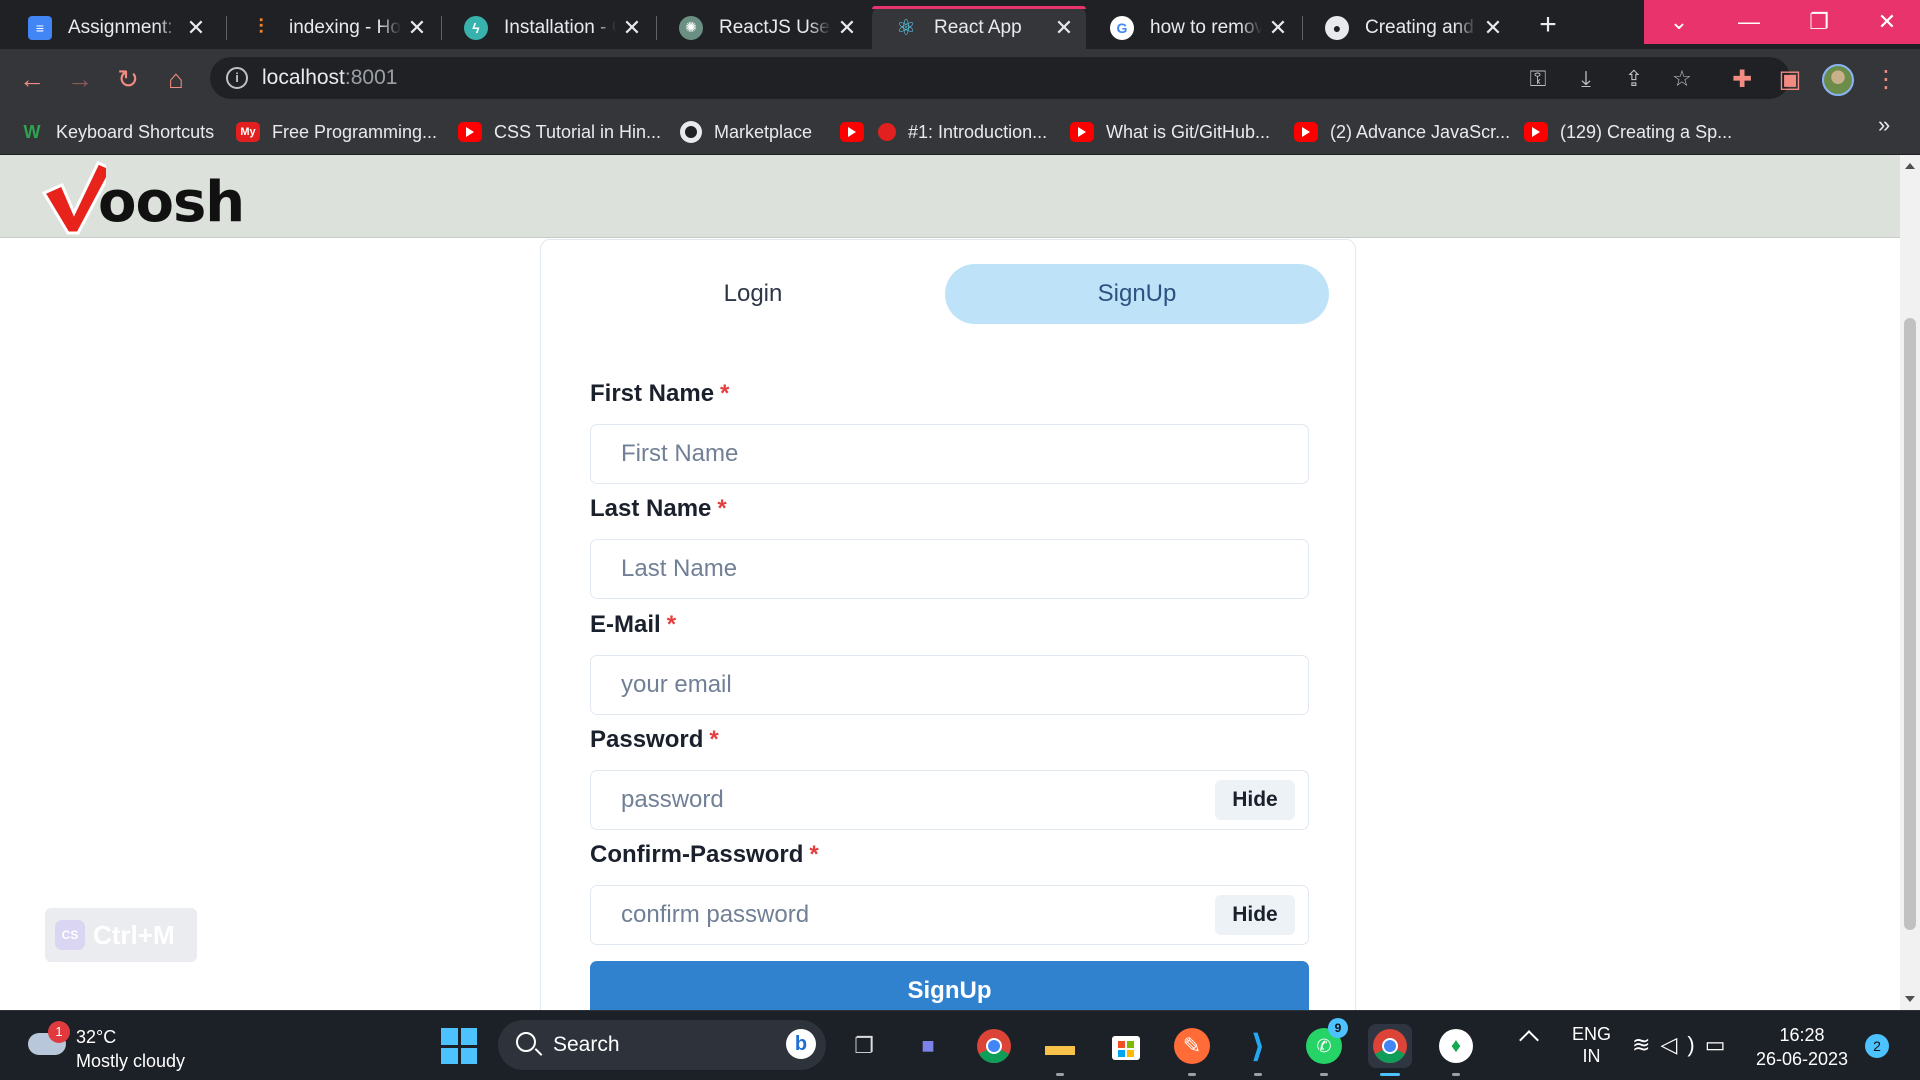 This screenshot has width=1920, height=1080. What do you see at coordinates (1529, 1040) in the screenshot?
I see `show-hidden-icons-chevron` at bounding box center [1529, 1040].